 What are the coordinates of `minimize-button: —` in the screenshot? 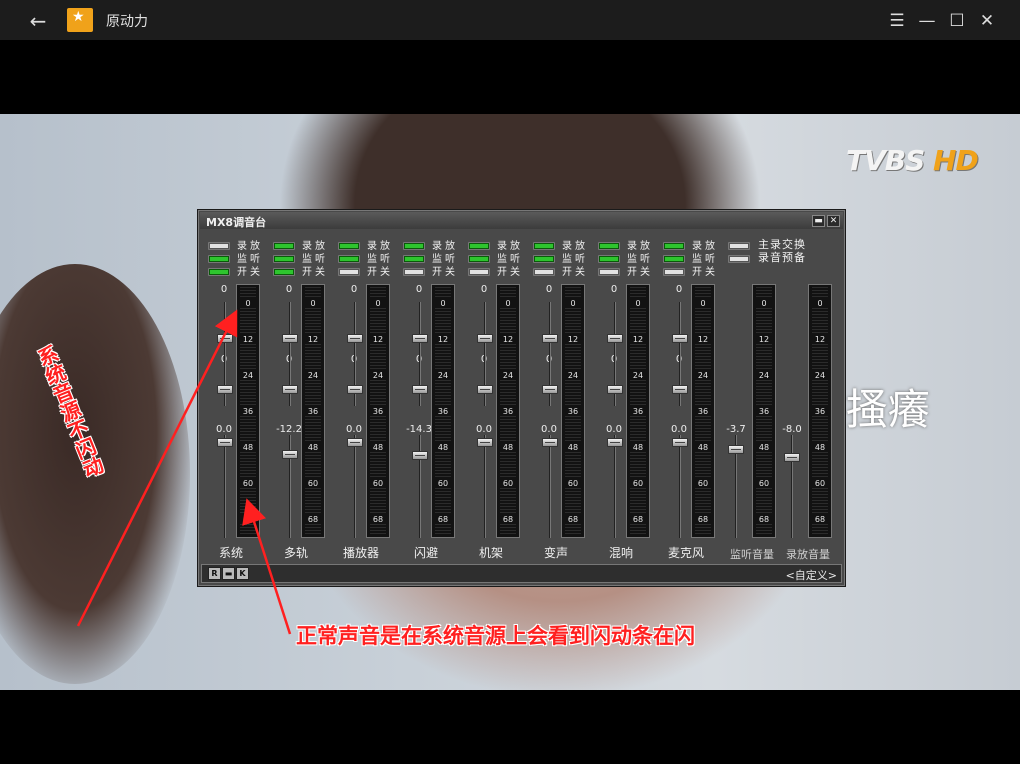 It's located at (927, 21).